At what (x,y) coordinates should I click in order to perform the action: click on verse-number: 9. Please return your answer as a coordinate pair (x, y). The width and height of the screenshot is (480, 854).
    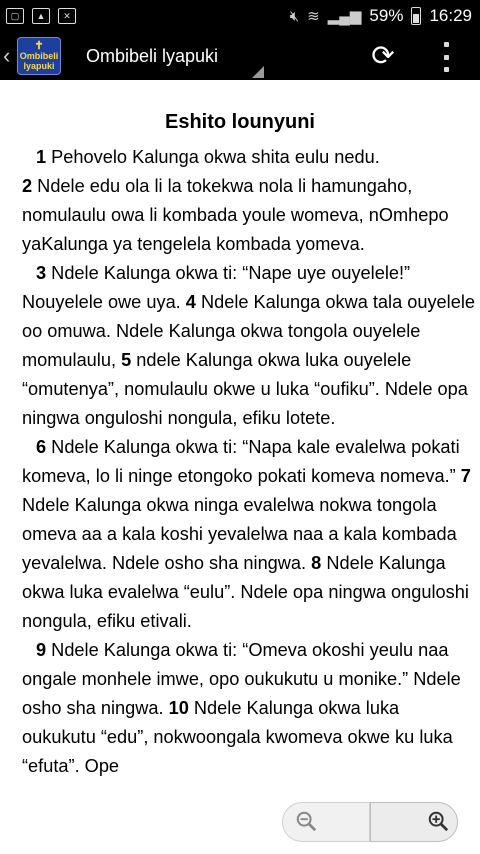
    Looking at the image, I should click on (41, 650).